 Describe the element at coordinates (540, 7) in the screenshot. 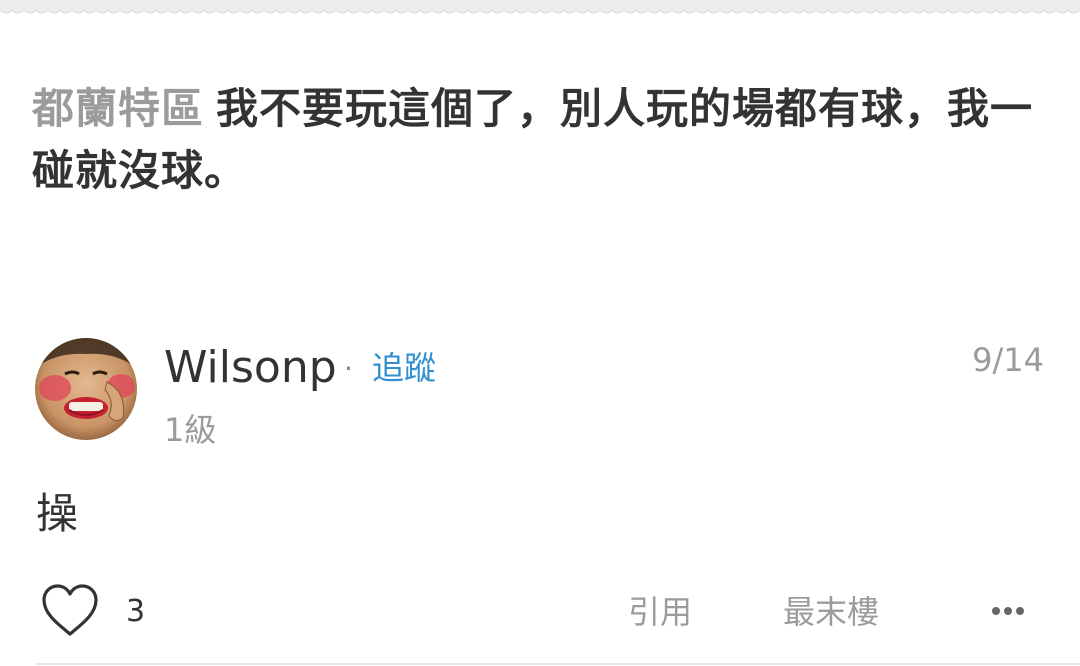

I see `torn-paper-edge` at that location.